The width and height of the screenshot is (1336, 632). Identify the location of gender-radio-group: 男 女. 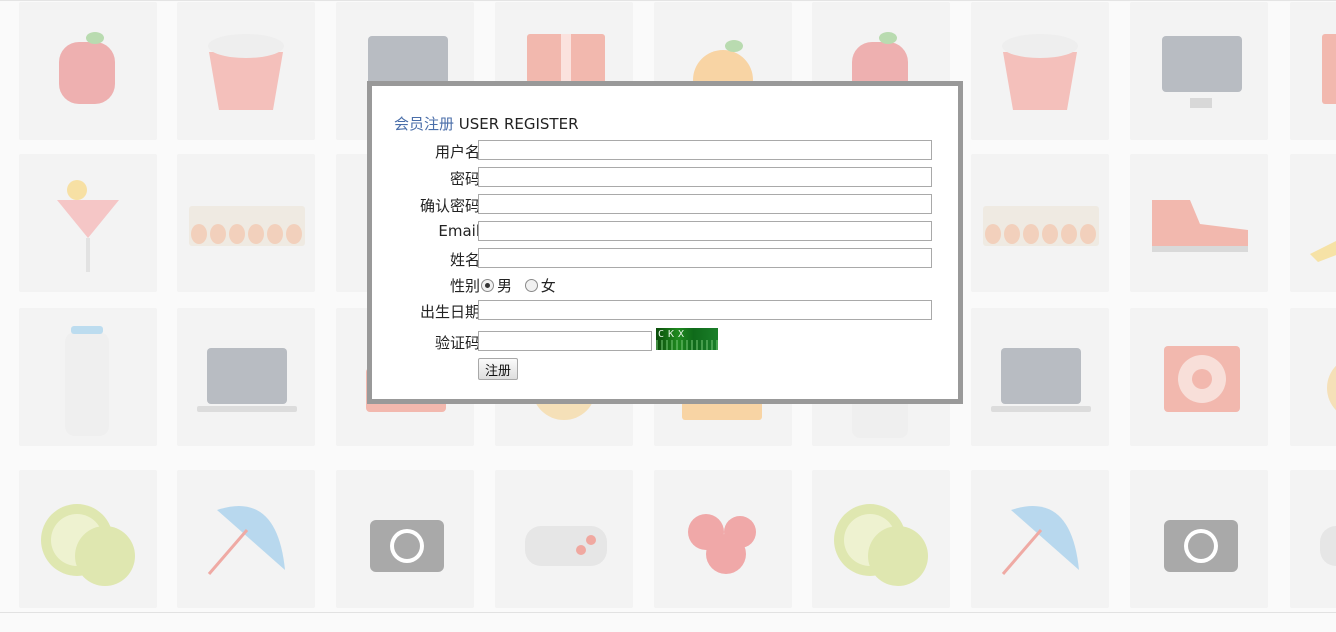
(522, 285).